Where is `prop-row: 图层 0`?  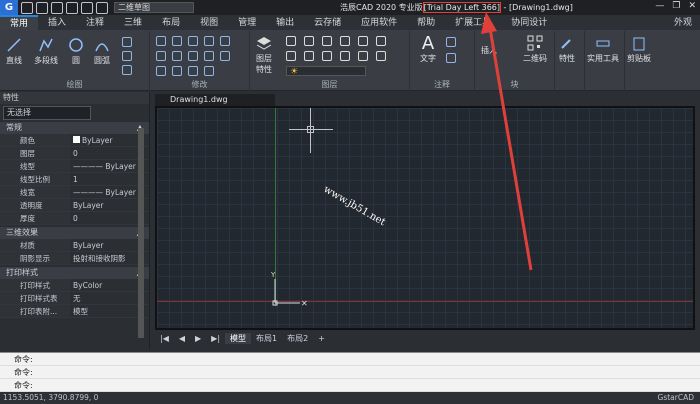 prop-row: 图层 0 is located at coordinates (74, 153).